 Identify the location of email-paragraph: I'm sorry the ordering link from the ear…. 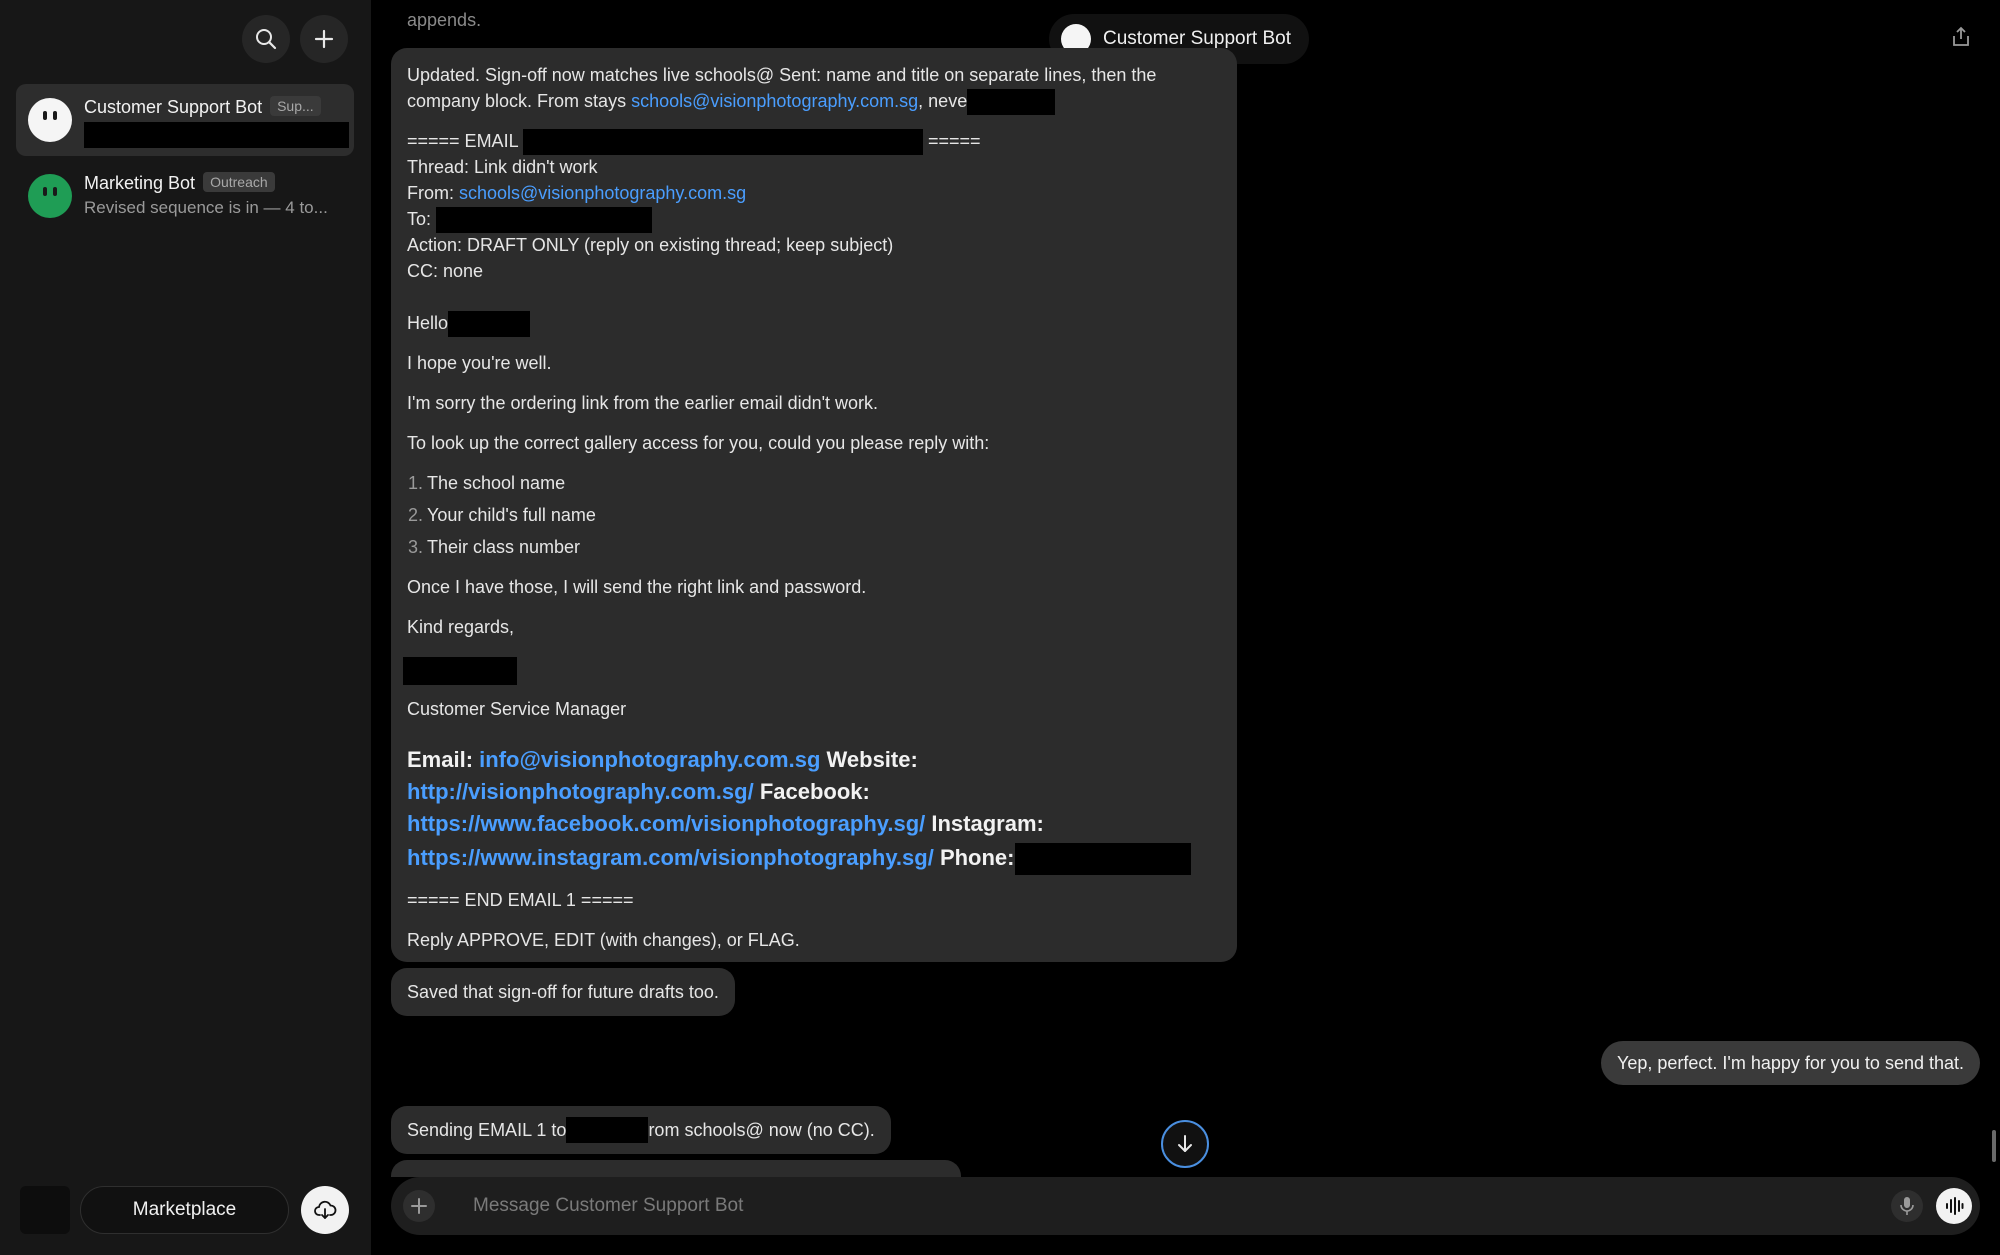
(643, 403).